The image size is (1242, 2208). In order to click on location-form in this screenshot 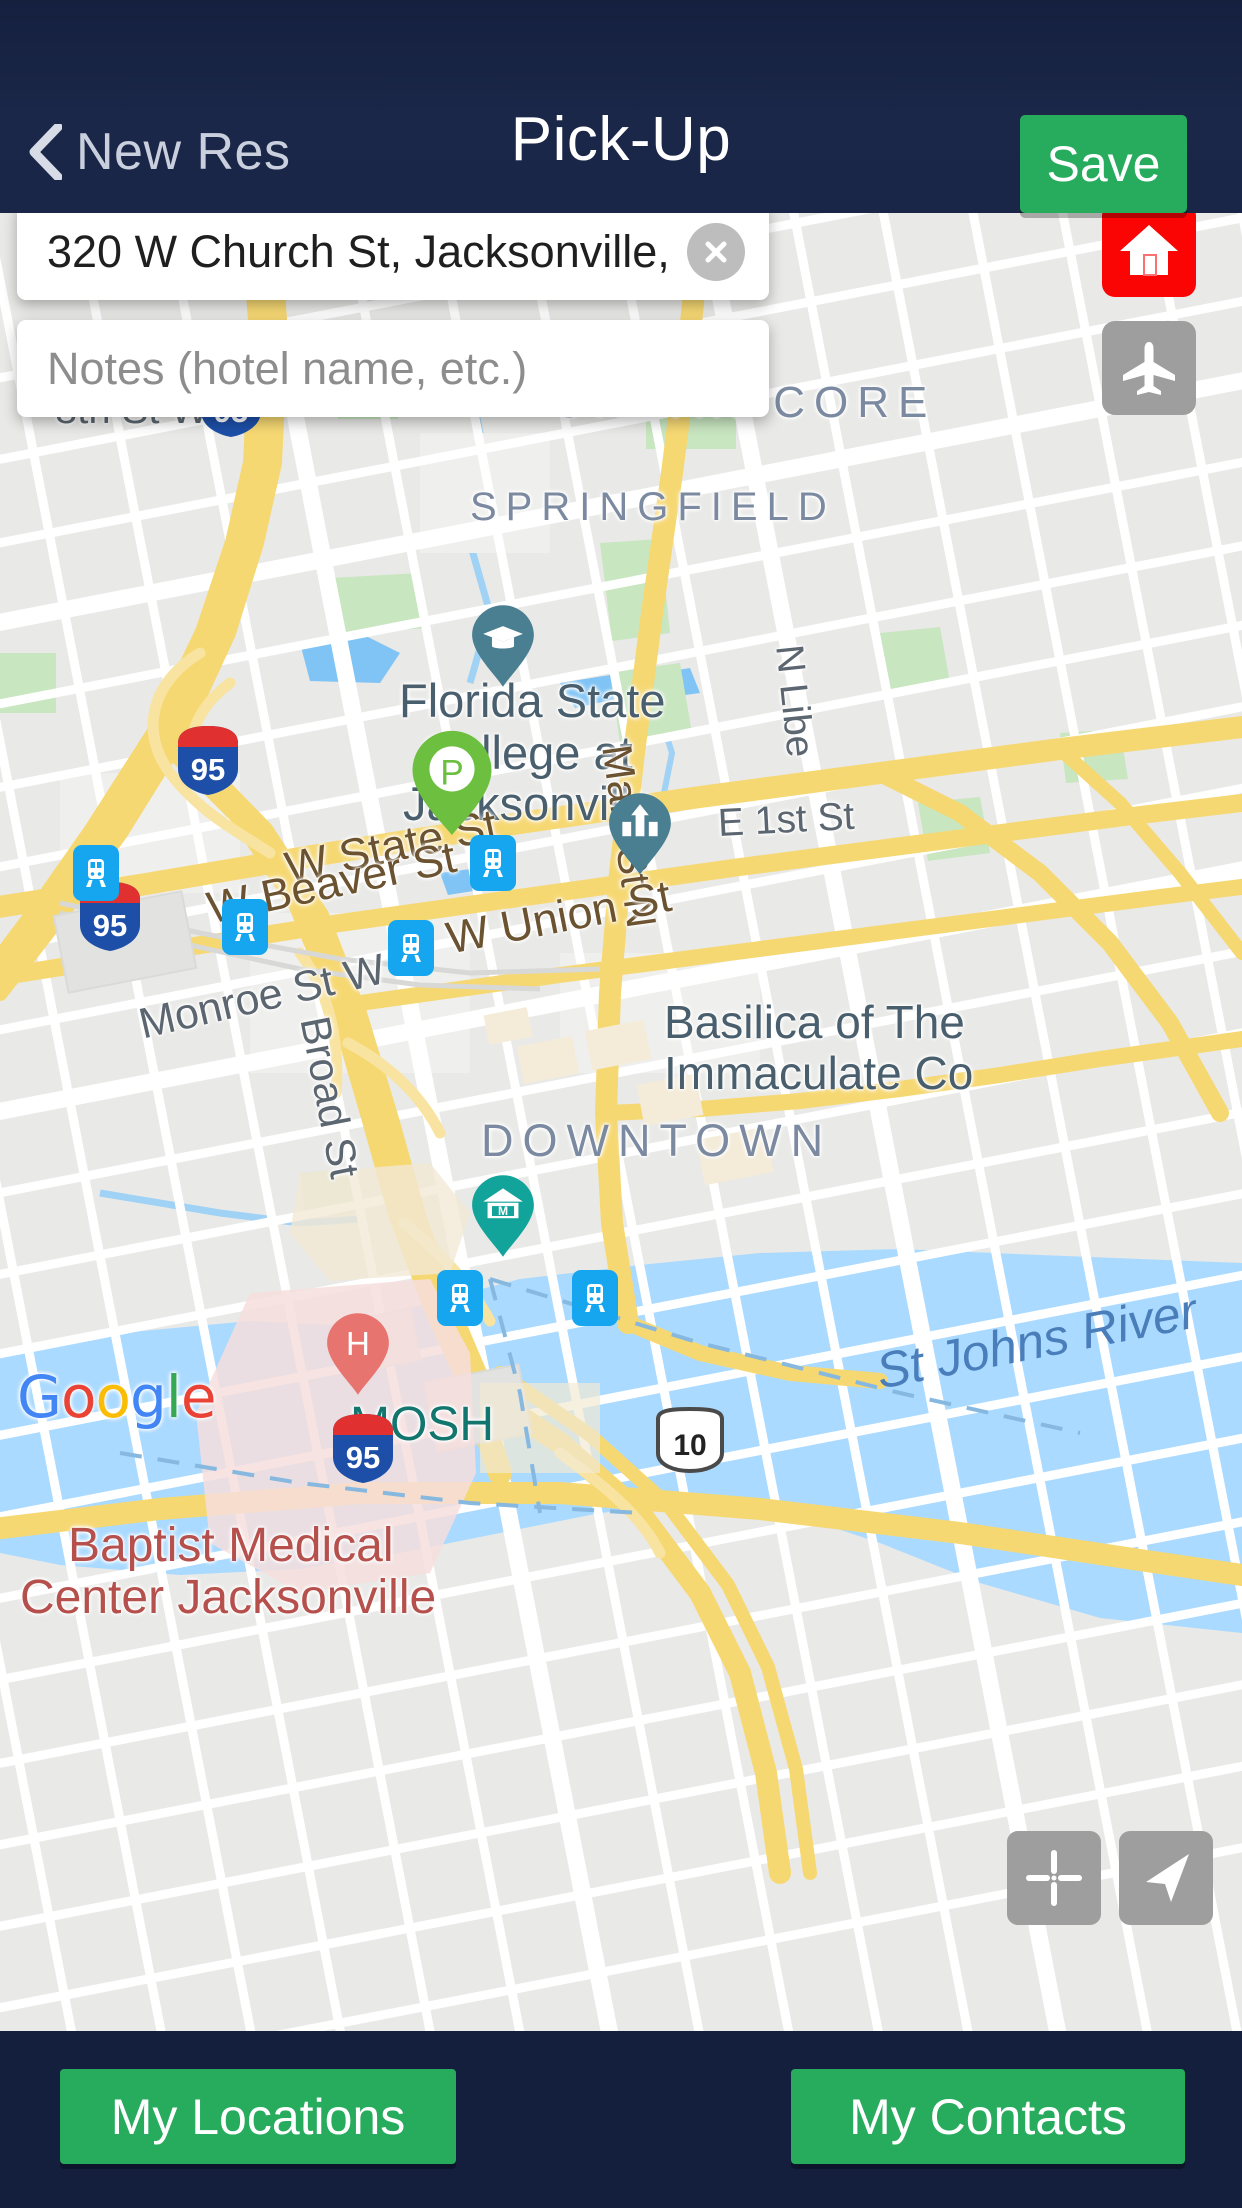, I will do `click(393, 310)`.